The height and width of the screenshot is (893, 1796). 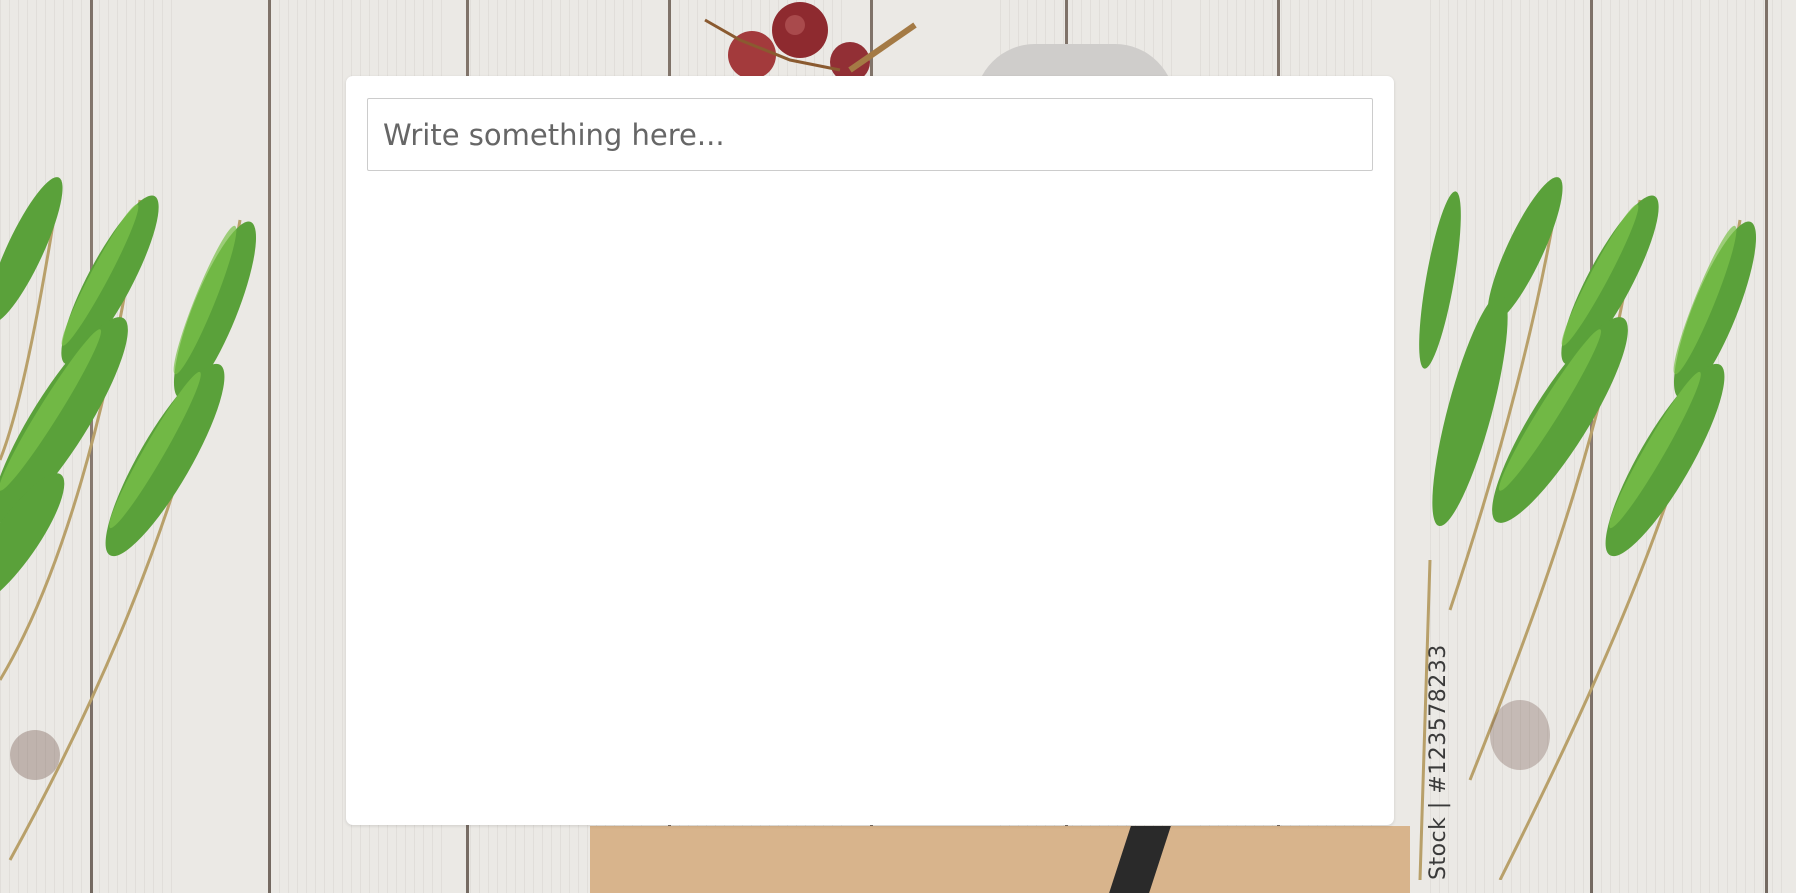 What do you see at coordinates (870, 134) in the screenshot?
I see `note-input` at bounding box center [870, 134].